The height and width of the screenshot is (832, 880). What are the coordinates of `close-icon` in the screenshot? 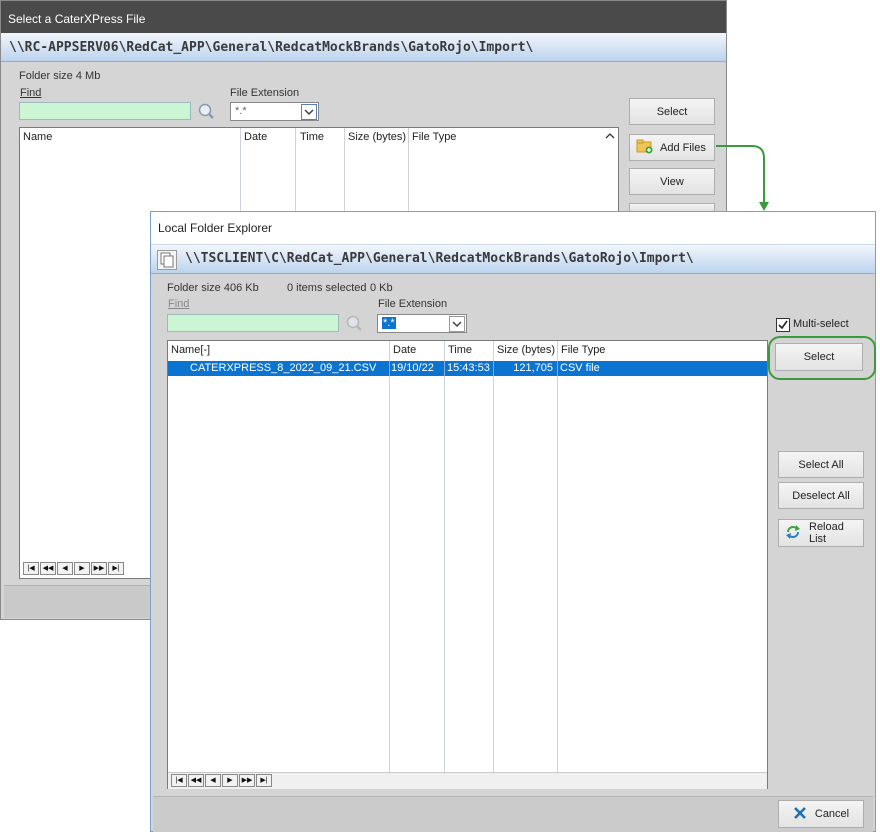 It's located at (800, 814).